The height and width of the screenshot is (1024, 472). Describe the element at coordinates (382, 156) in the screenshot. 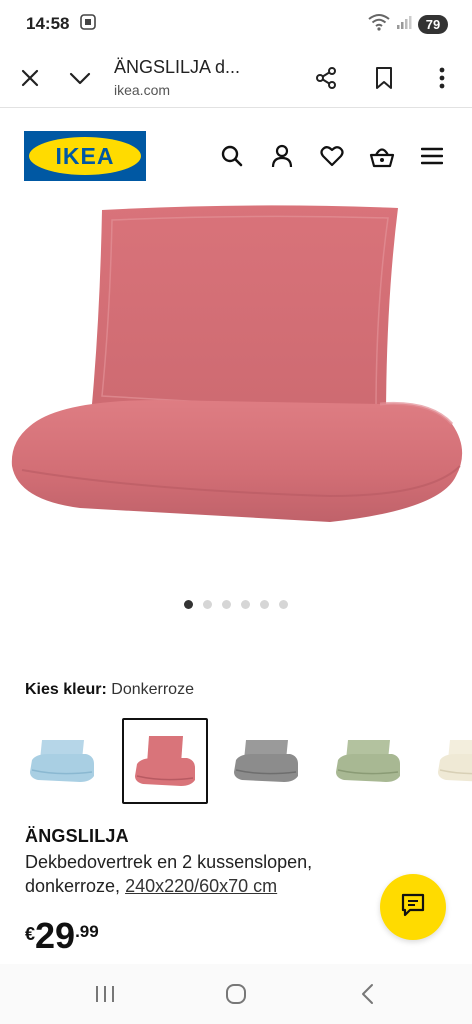

I see `basket-icon` at that location.